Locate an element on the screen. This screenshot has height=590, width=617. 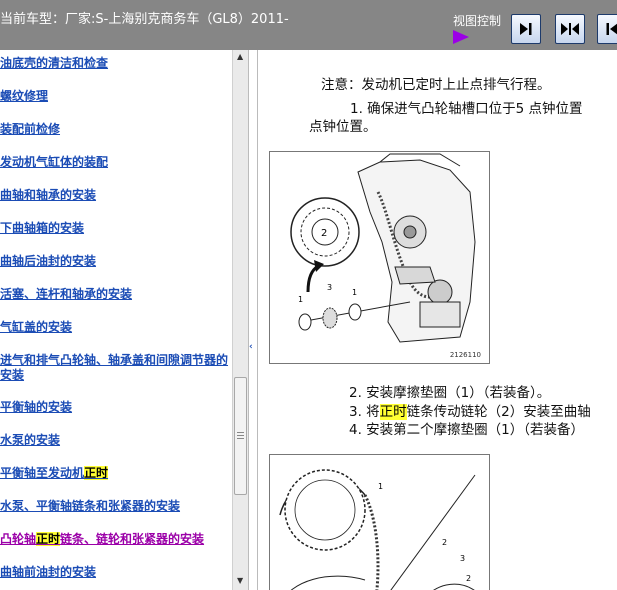
sidebar-item-oil-pan-cleaning: 油底壳的清洁和检查 is located at coordinates (114, 63).